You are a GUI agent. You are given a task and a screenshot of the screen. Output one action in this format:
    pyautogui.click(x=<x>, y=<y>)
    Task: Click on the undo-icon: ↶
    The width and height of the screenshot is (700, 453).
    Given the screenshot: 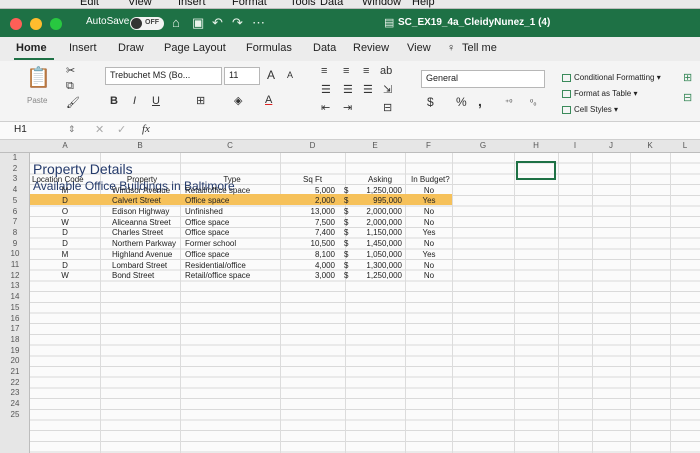 What is the action you would take?
    pyautogui.click(x=217, y=23)
    